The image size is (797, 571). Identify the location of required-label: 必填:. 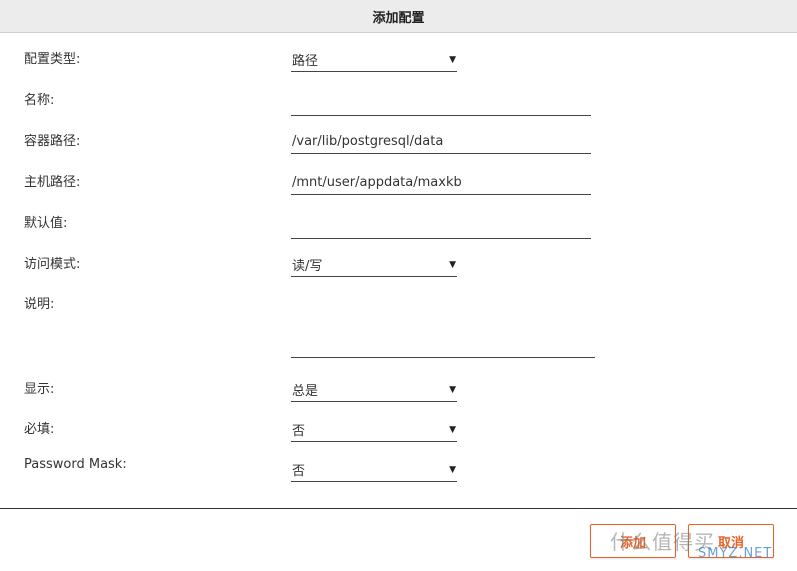
(39, 429).